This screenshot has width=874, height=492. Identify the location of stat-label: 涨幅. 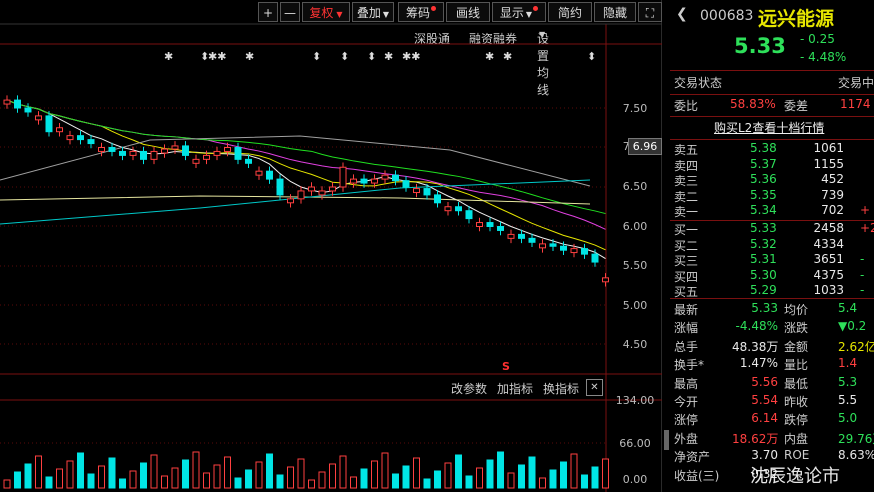
(686, 328).